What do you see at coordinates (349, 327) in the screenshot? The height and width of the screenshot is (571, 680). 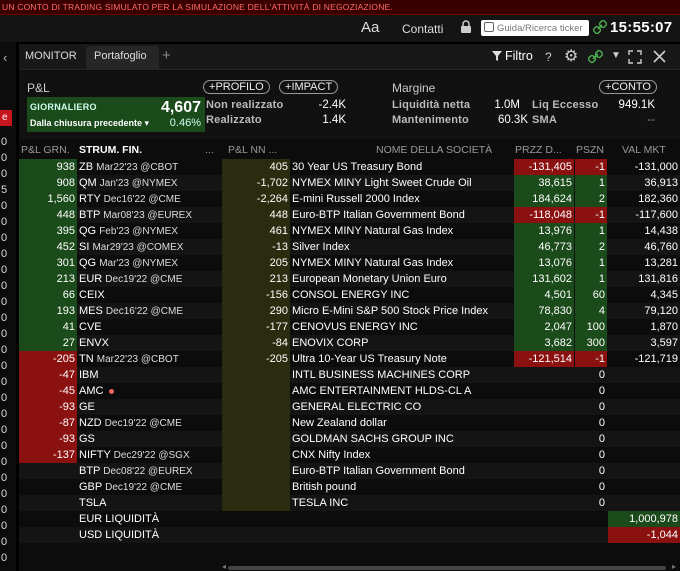 I see `table-row: 41 CVE -177 CENOVUS ENERGY INC 2,047 100 1,870` at bounding box center [349, 327].